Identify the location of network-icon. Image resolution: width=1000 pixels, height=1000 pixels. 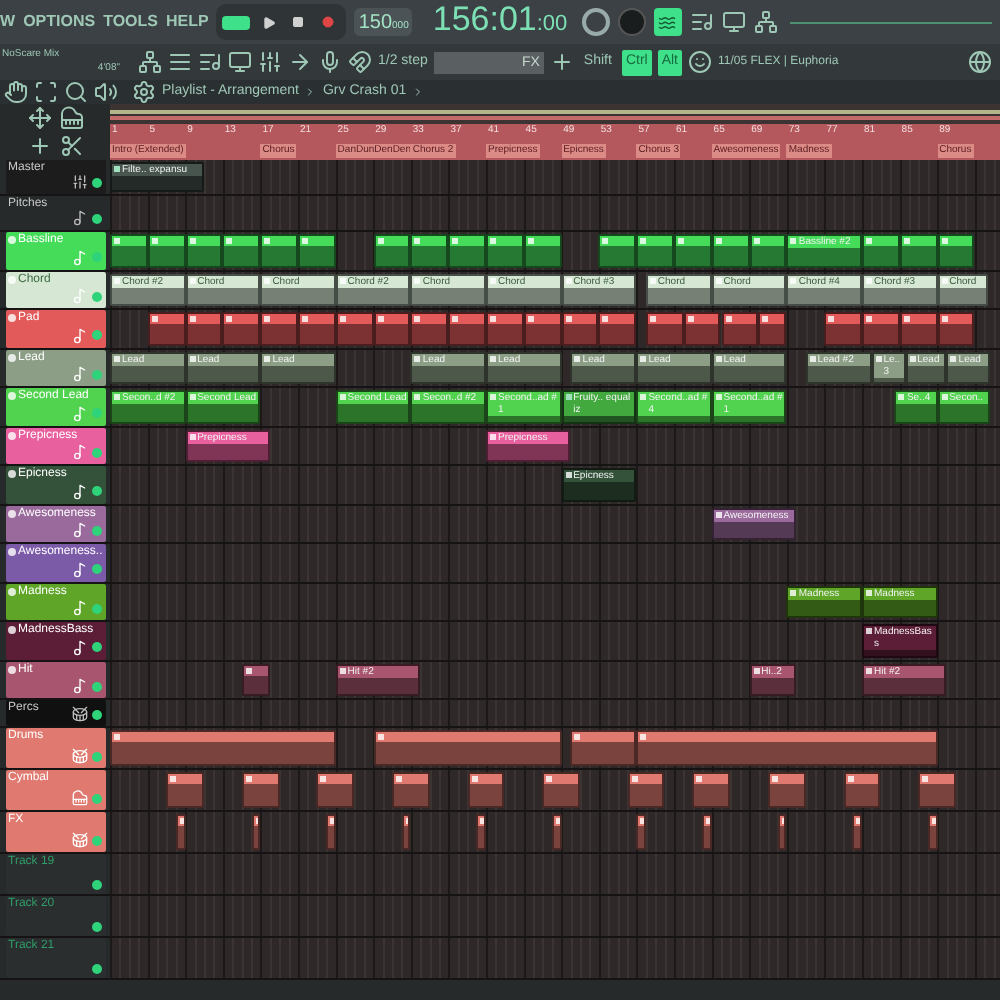
(765, 22).